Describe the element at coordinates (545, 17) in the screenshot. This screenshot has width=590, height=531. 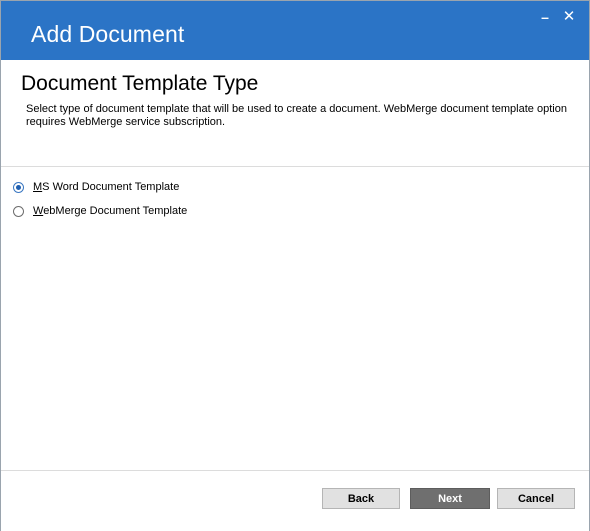
I see `minimize-icon: –` at that location.